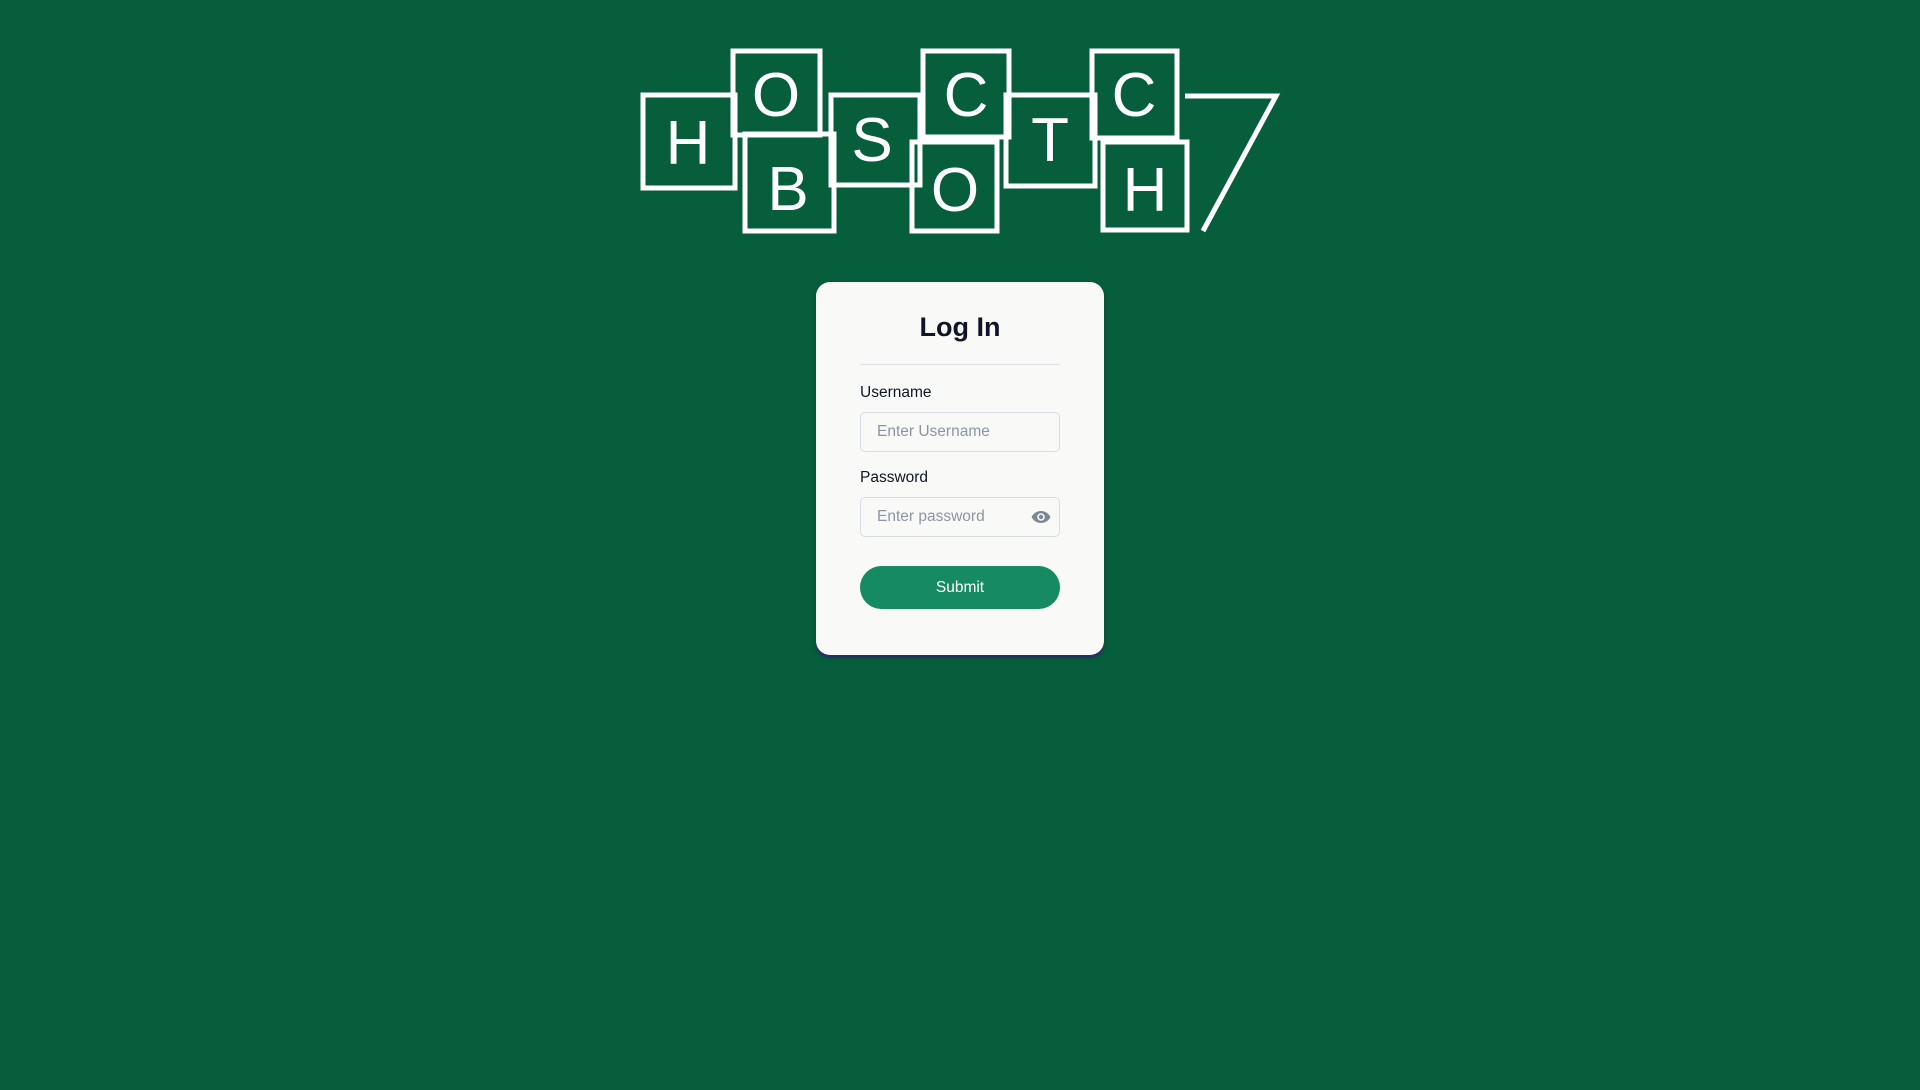  Describe the element at coordinates (966, 95) in the screenshot. I see `logo-letter-c1: C` at that location.